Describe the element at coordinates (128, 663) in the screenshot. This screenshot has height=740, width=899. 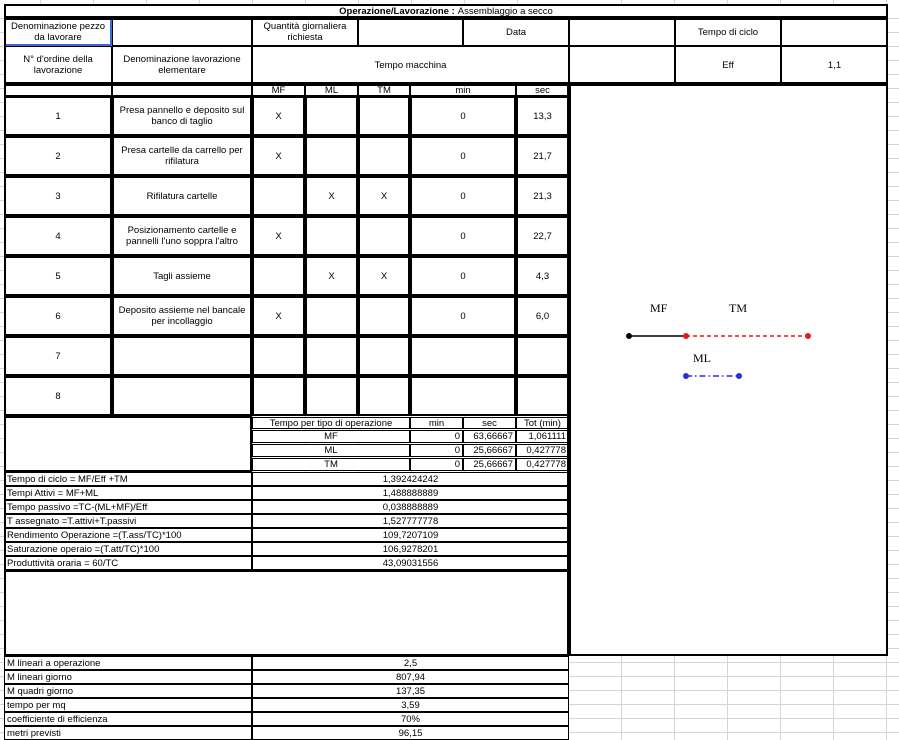
I see `bottom-label: M lineari a operazione` at that location.